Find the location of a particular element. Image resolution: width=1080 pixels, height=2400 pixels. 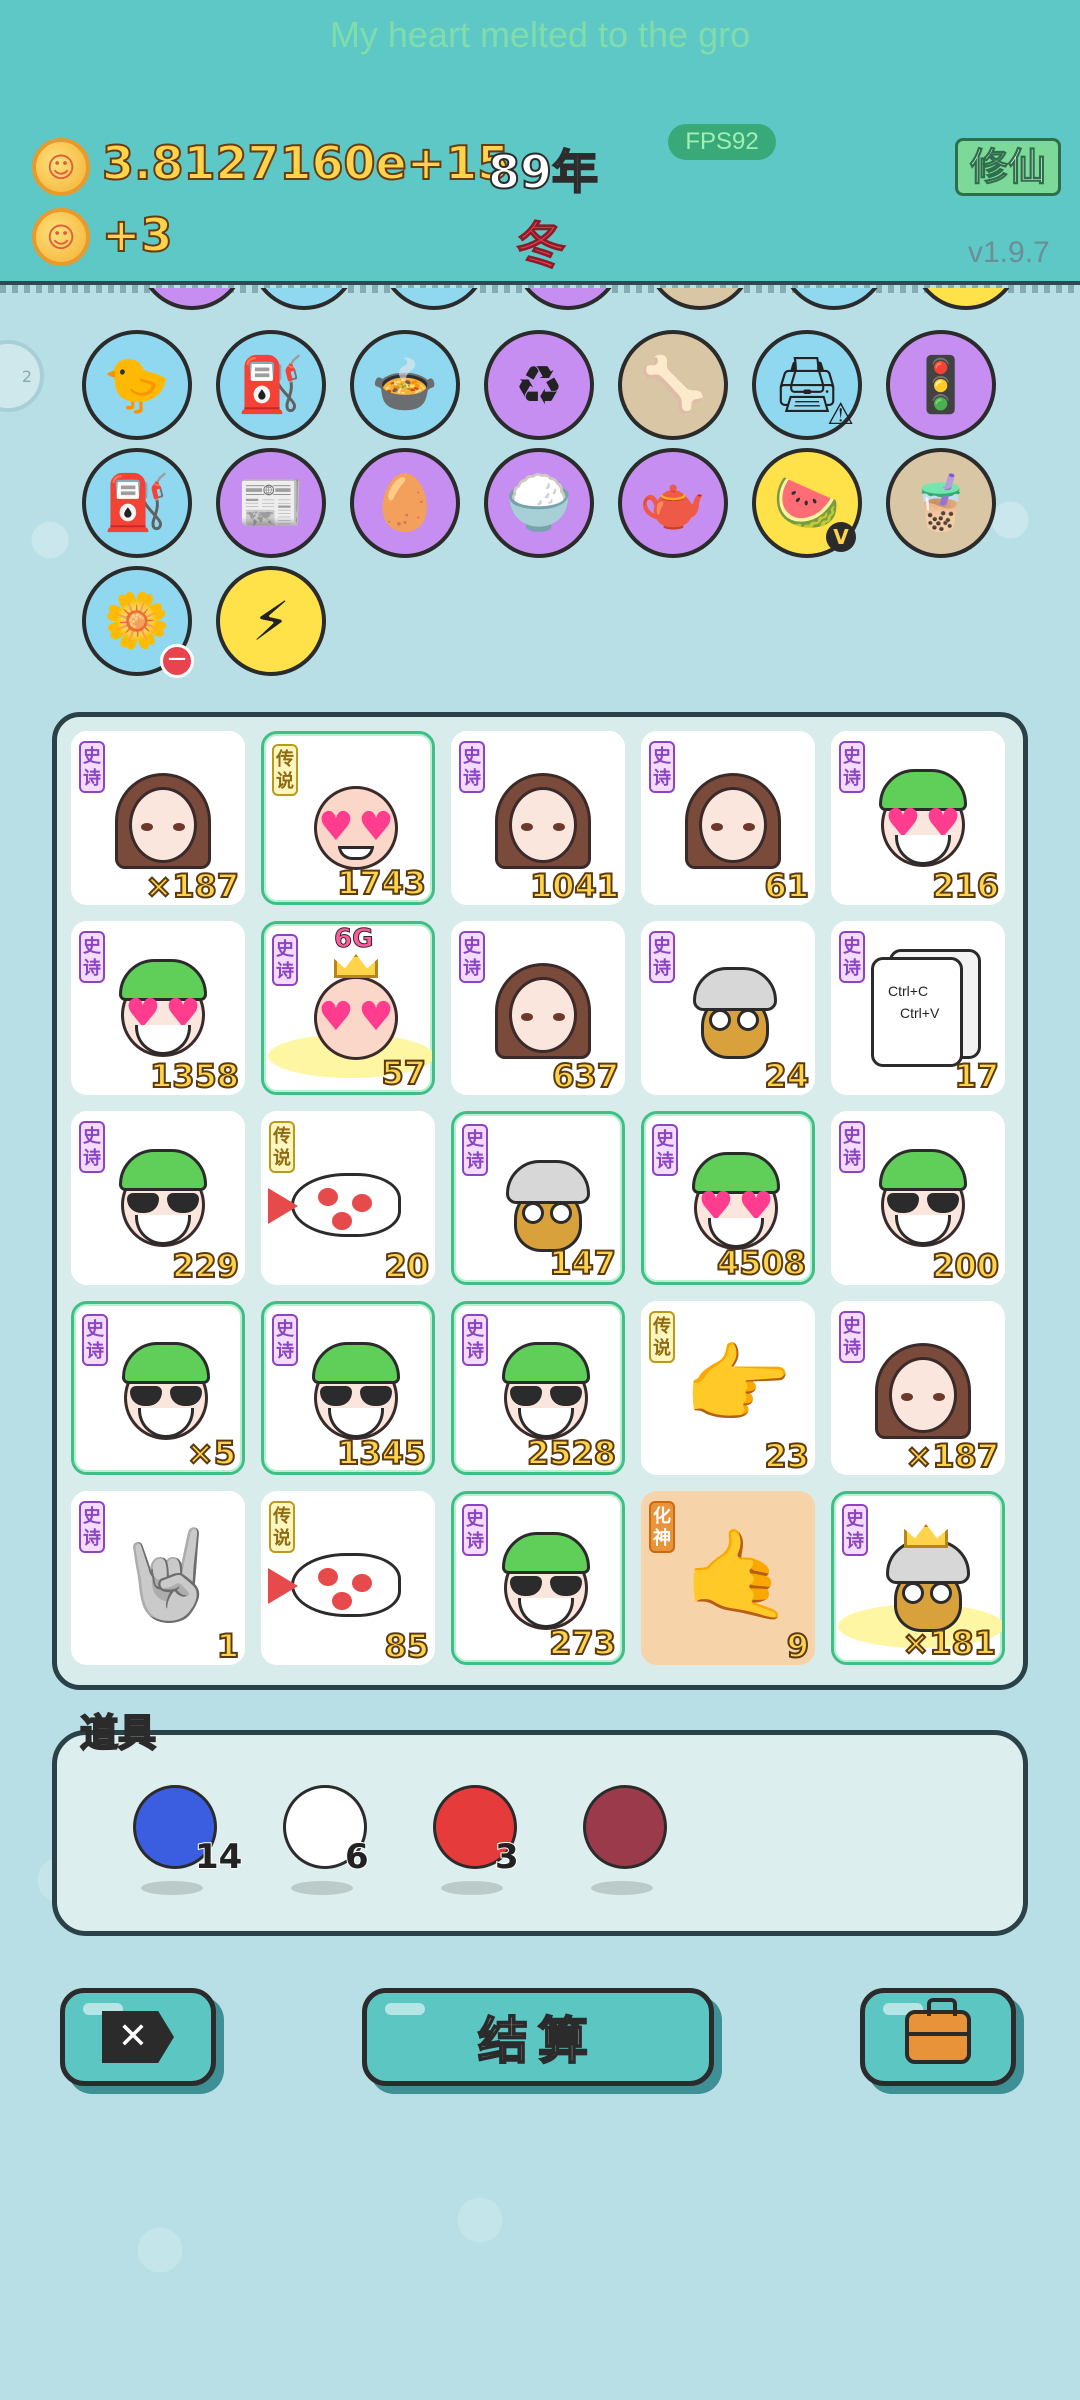

prop-strawberry: 3 is located at coordinates (472, 1841).